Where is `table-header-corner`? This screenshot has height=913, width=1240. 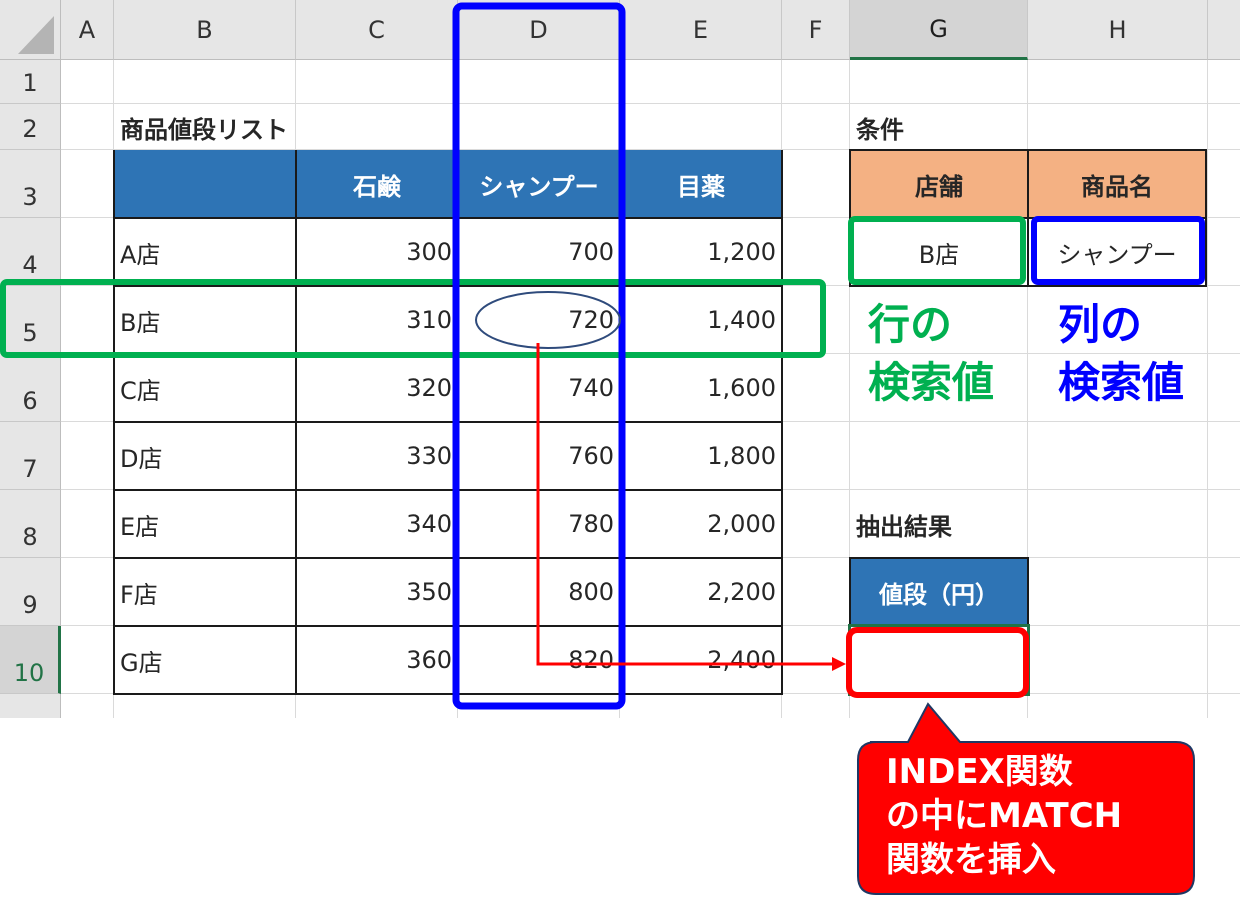
table-header-corner is located at coordinates (205, 184).